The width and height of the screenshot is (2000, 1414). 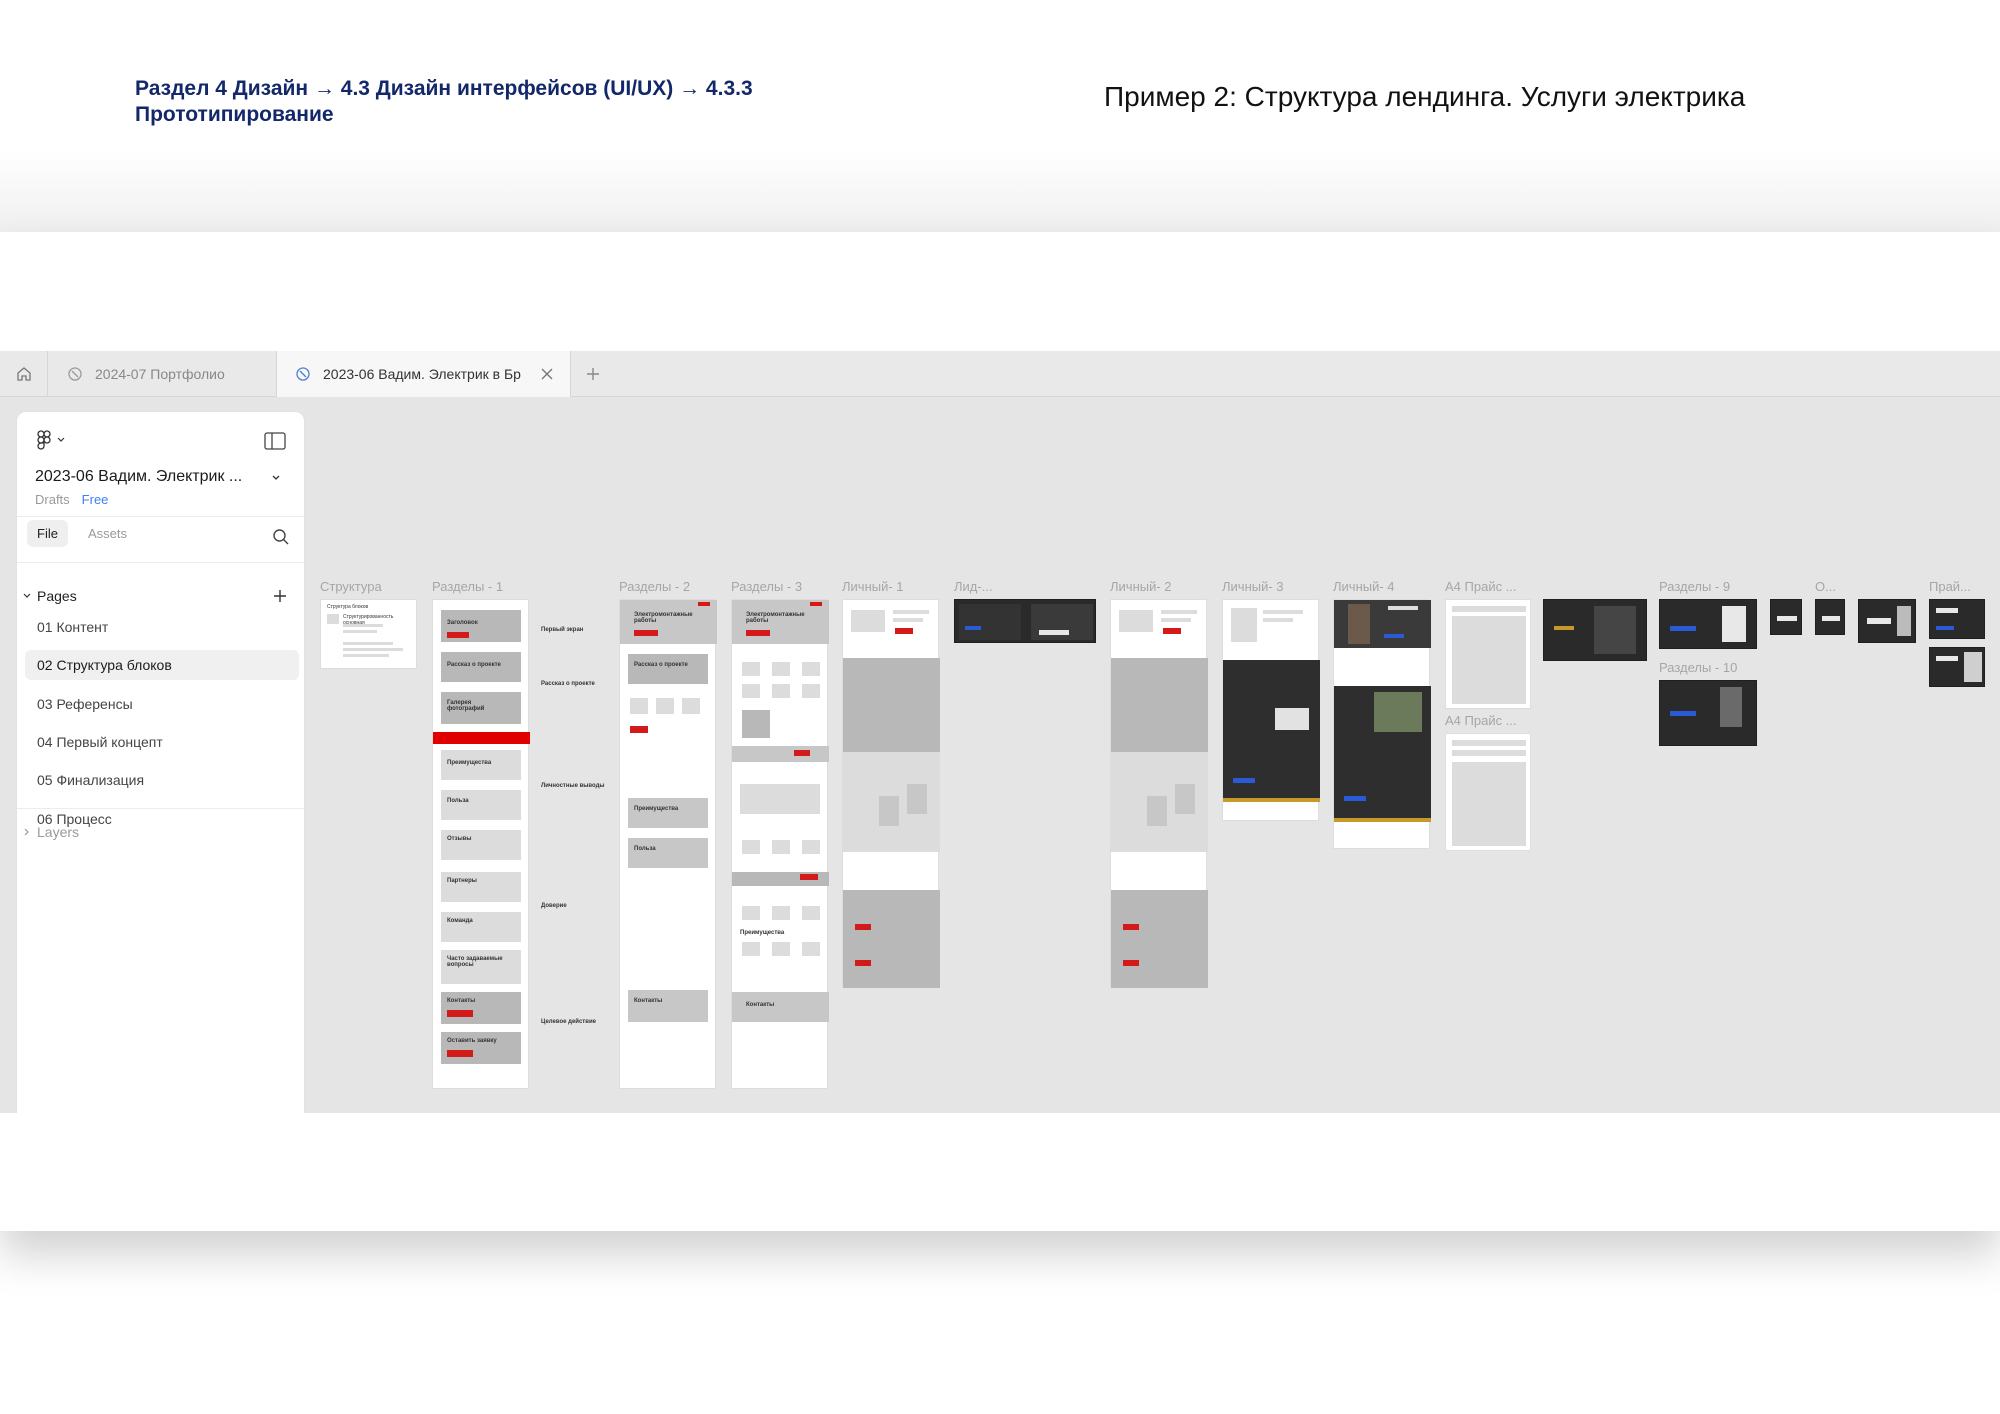 What do you see at coordinates (163, 374) in the screenshot?
I see `tab-portfolio: 2024-07 Портфолио` at bounding box center [163, 374].